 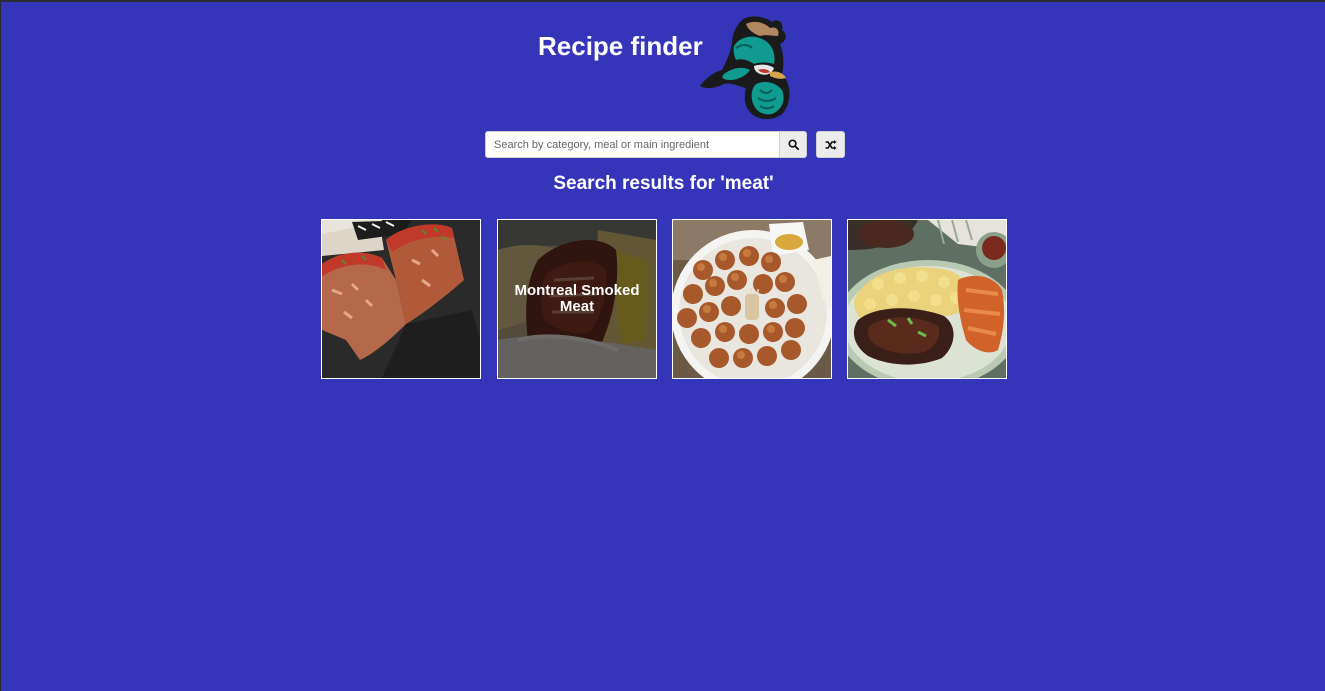 What do you see at coordinates (745, 68) in the screenshot?
I see `rooster-mascot-icon` at bounding box center [745, 68].